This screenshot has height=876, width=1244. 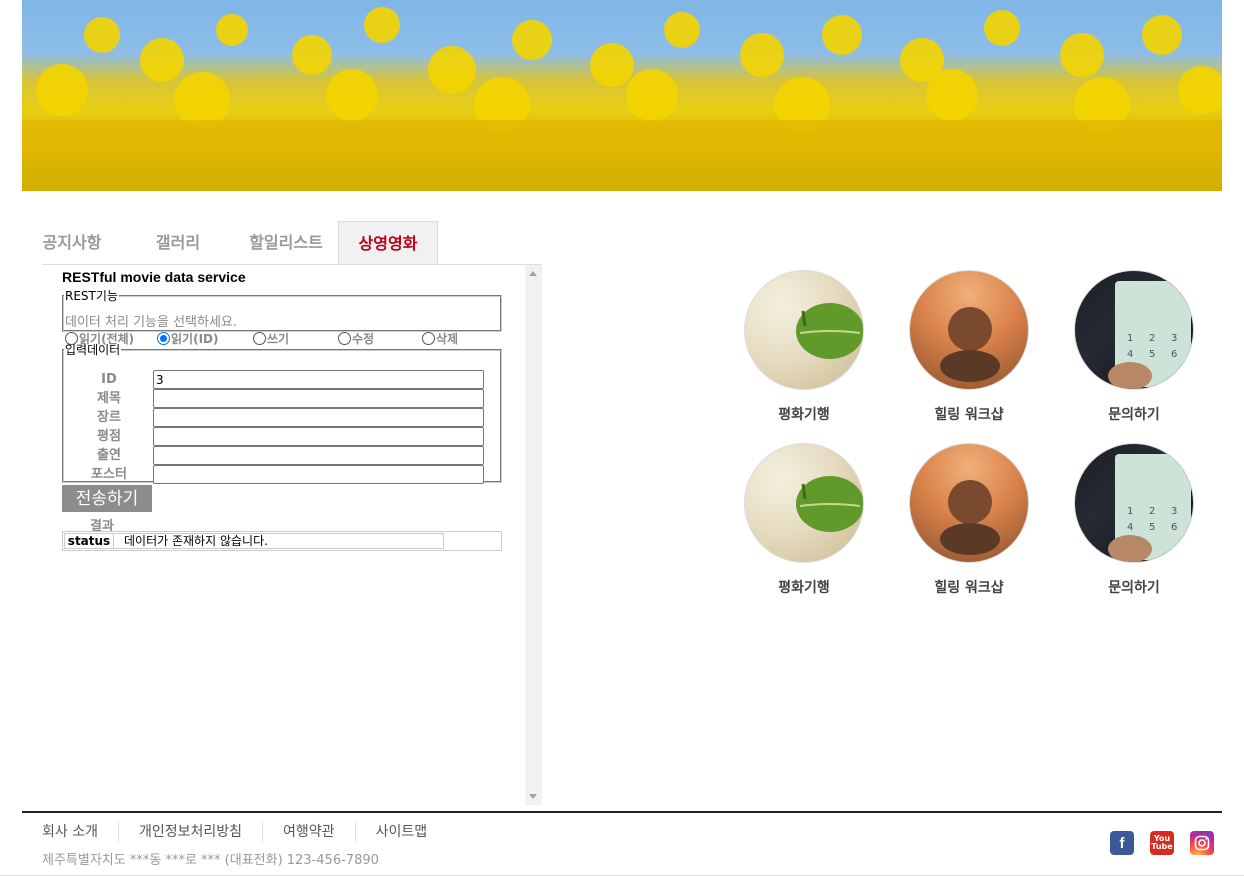 I want to click on field-label-poster: 포스터, so click(x=109, y=474).